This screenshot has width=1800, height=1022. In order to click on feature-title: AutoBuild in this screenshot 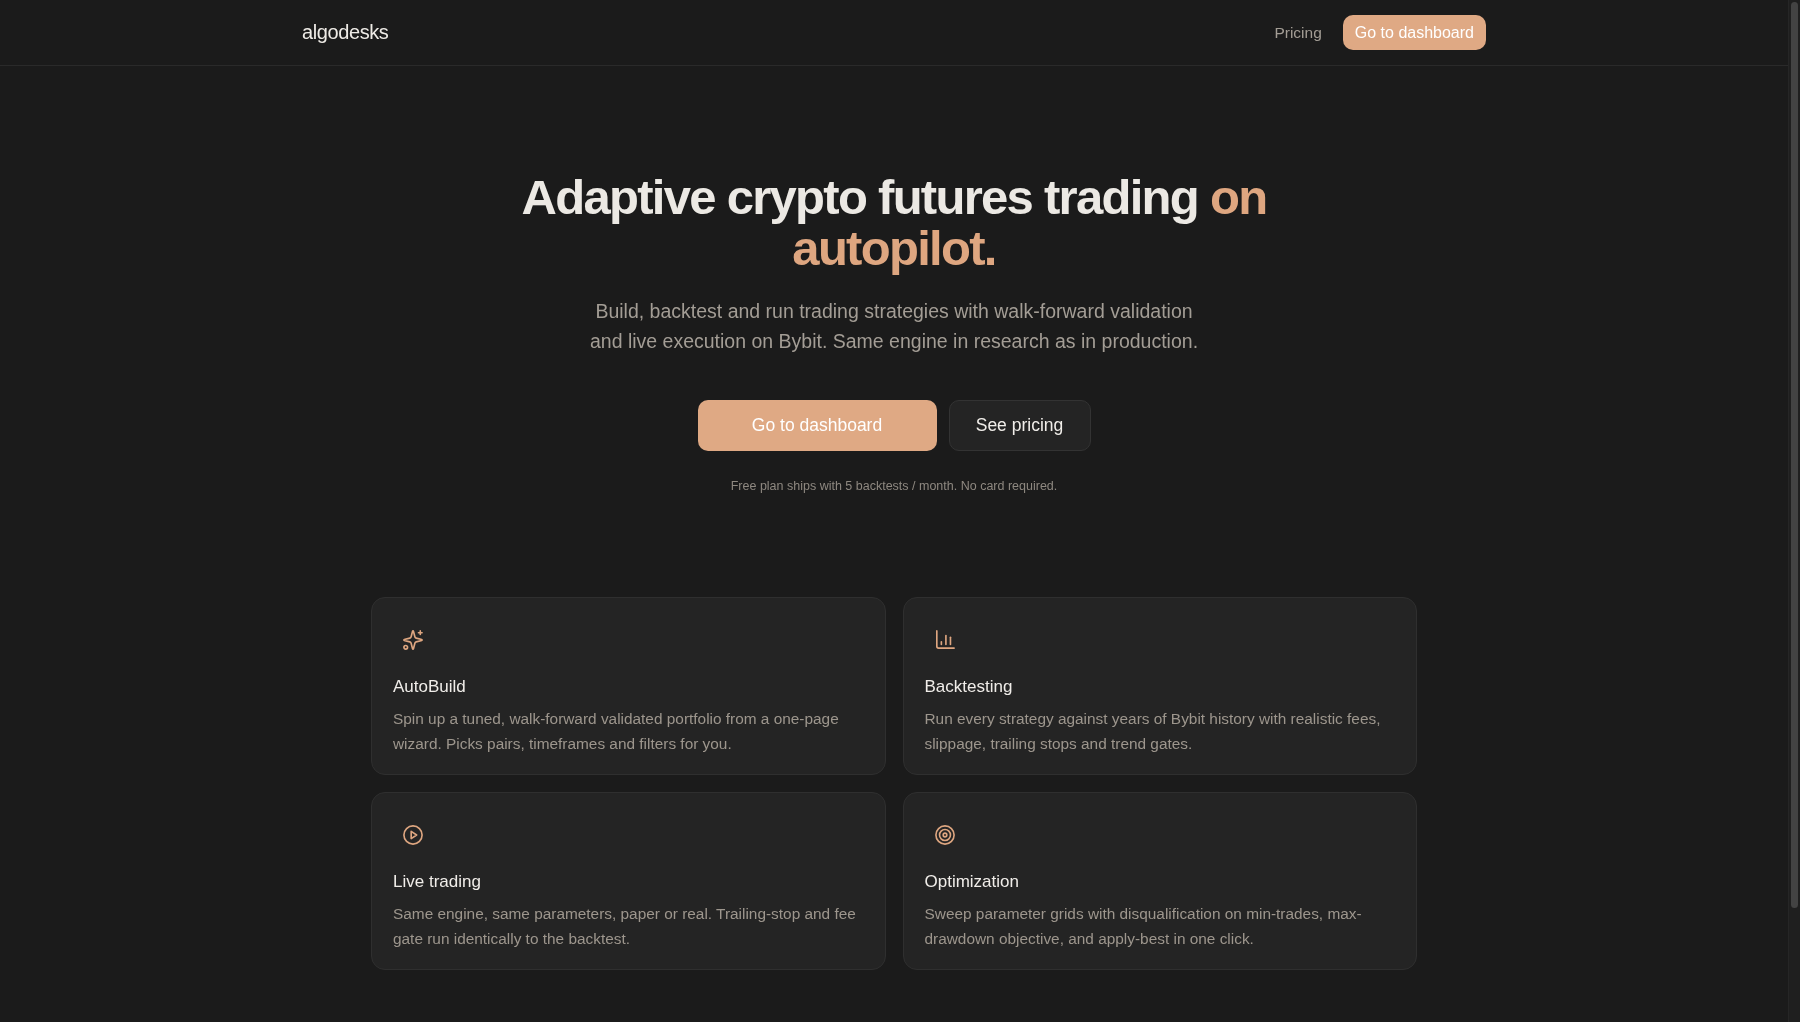, I will do `click(430, 687)`.